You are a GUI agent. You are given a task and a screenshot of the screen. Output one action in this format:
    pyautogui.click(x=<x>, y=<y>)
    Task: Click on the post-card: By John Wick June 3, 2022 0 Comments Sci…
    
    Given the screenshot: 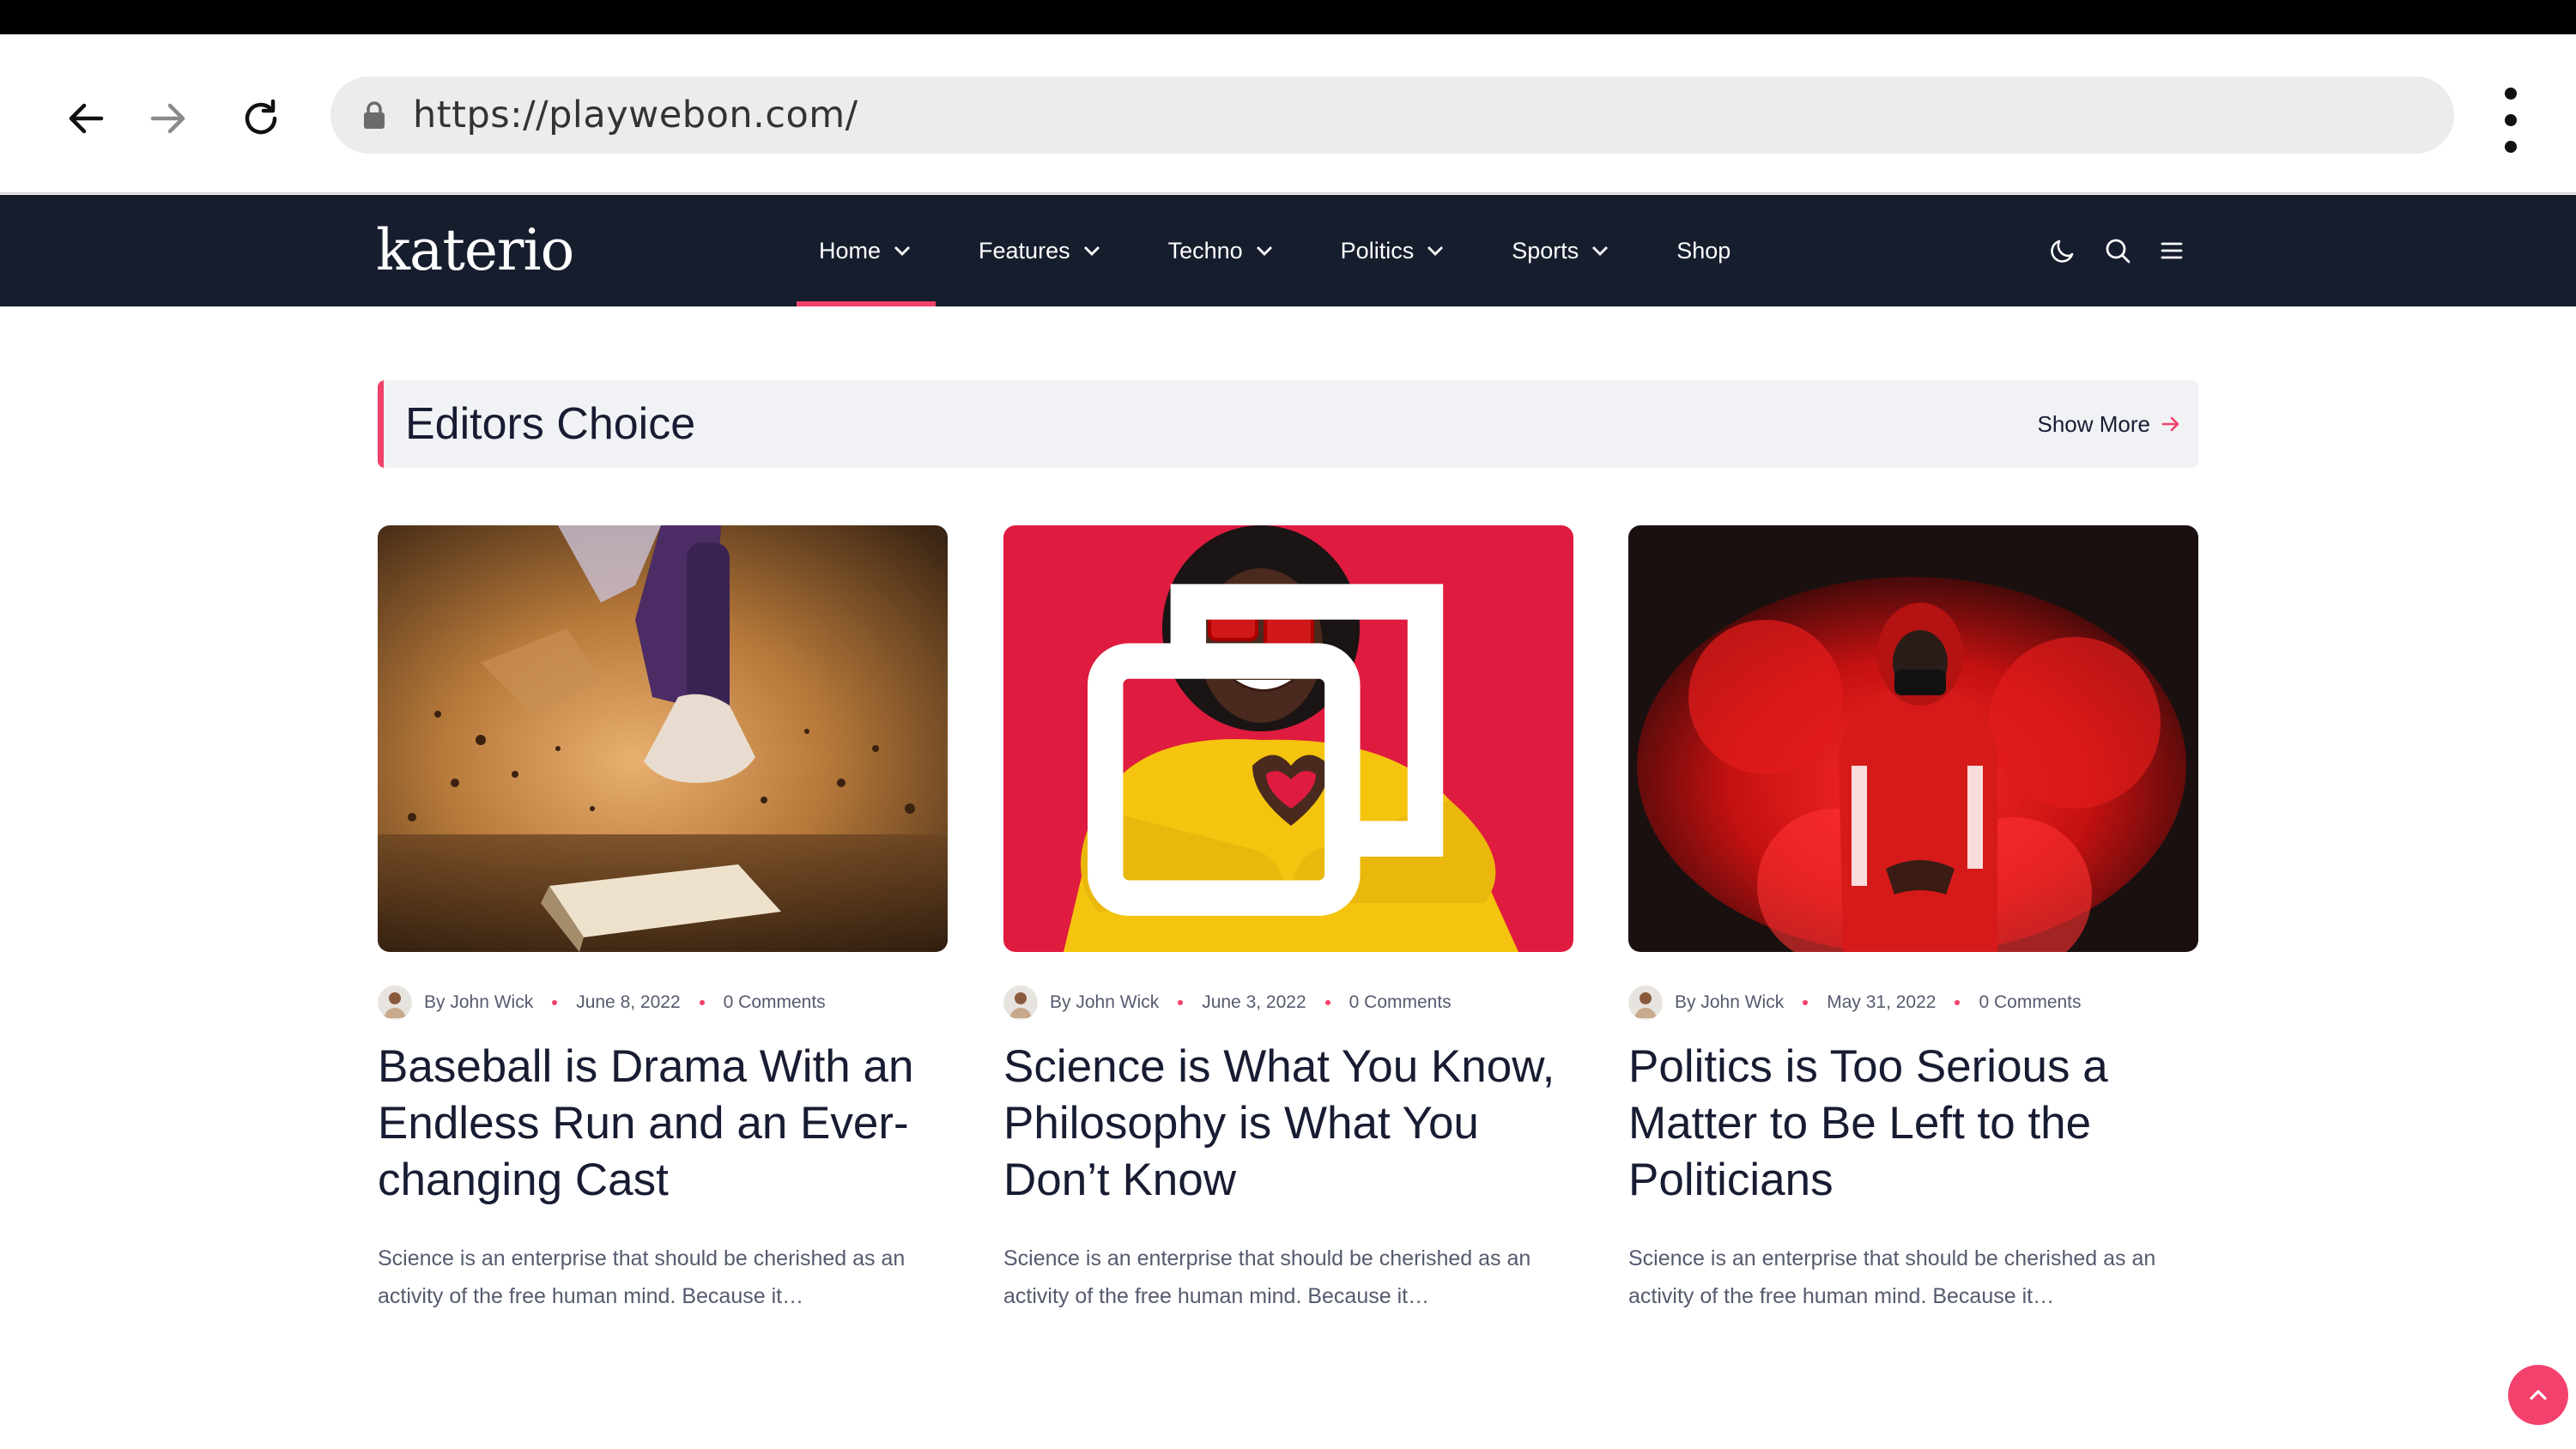 What is the action you would take?
    pyautogui.click(x=1288, y=916)
    